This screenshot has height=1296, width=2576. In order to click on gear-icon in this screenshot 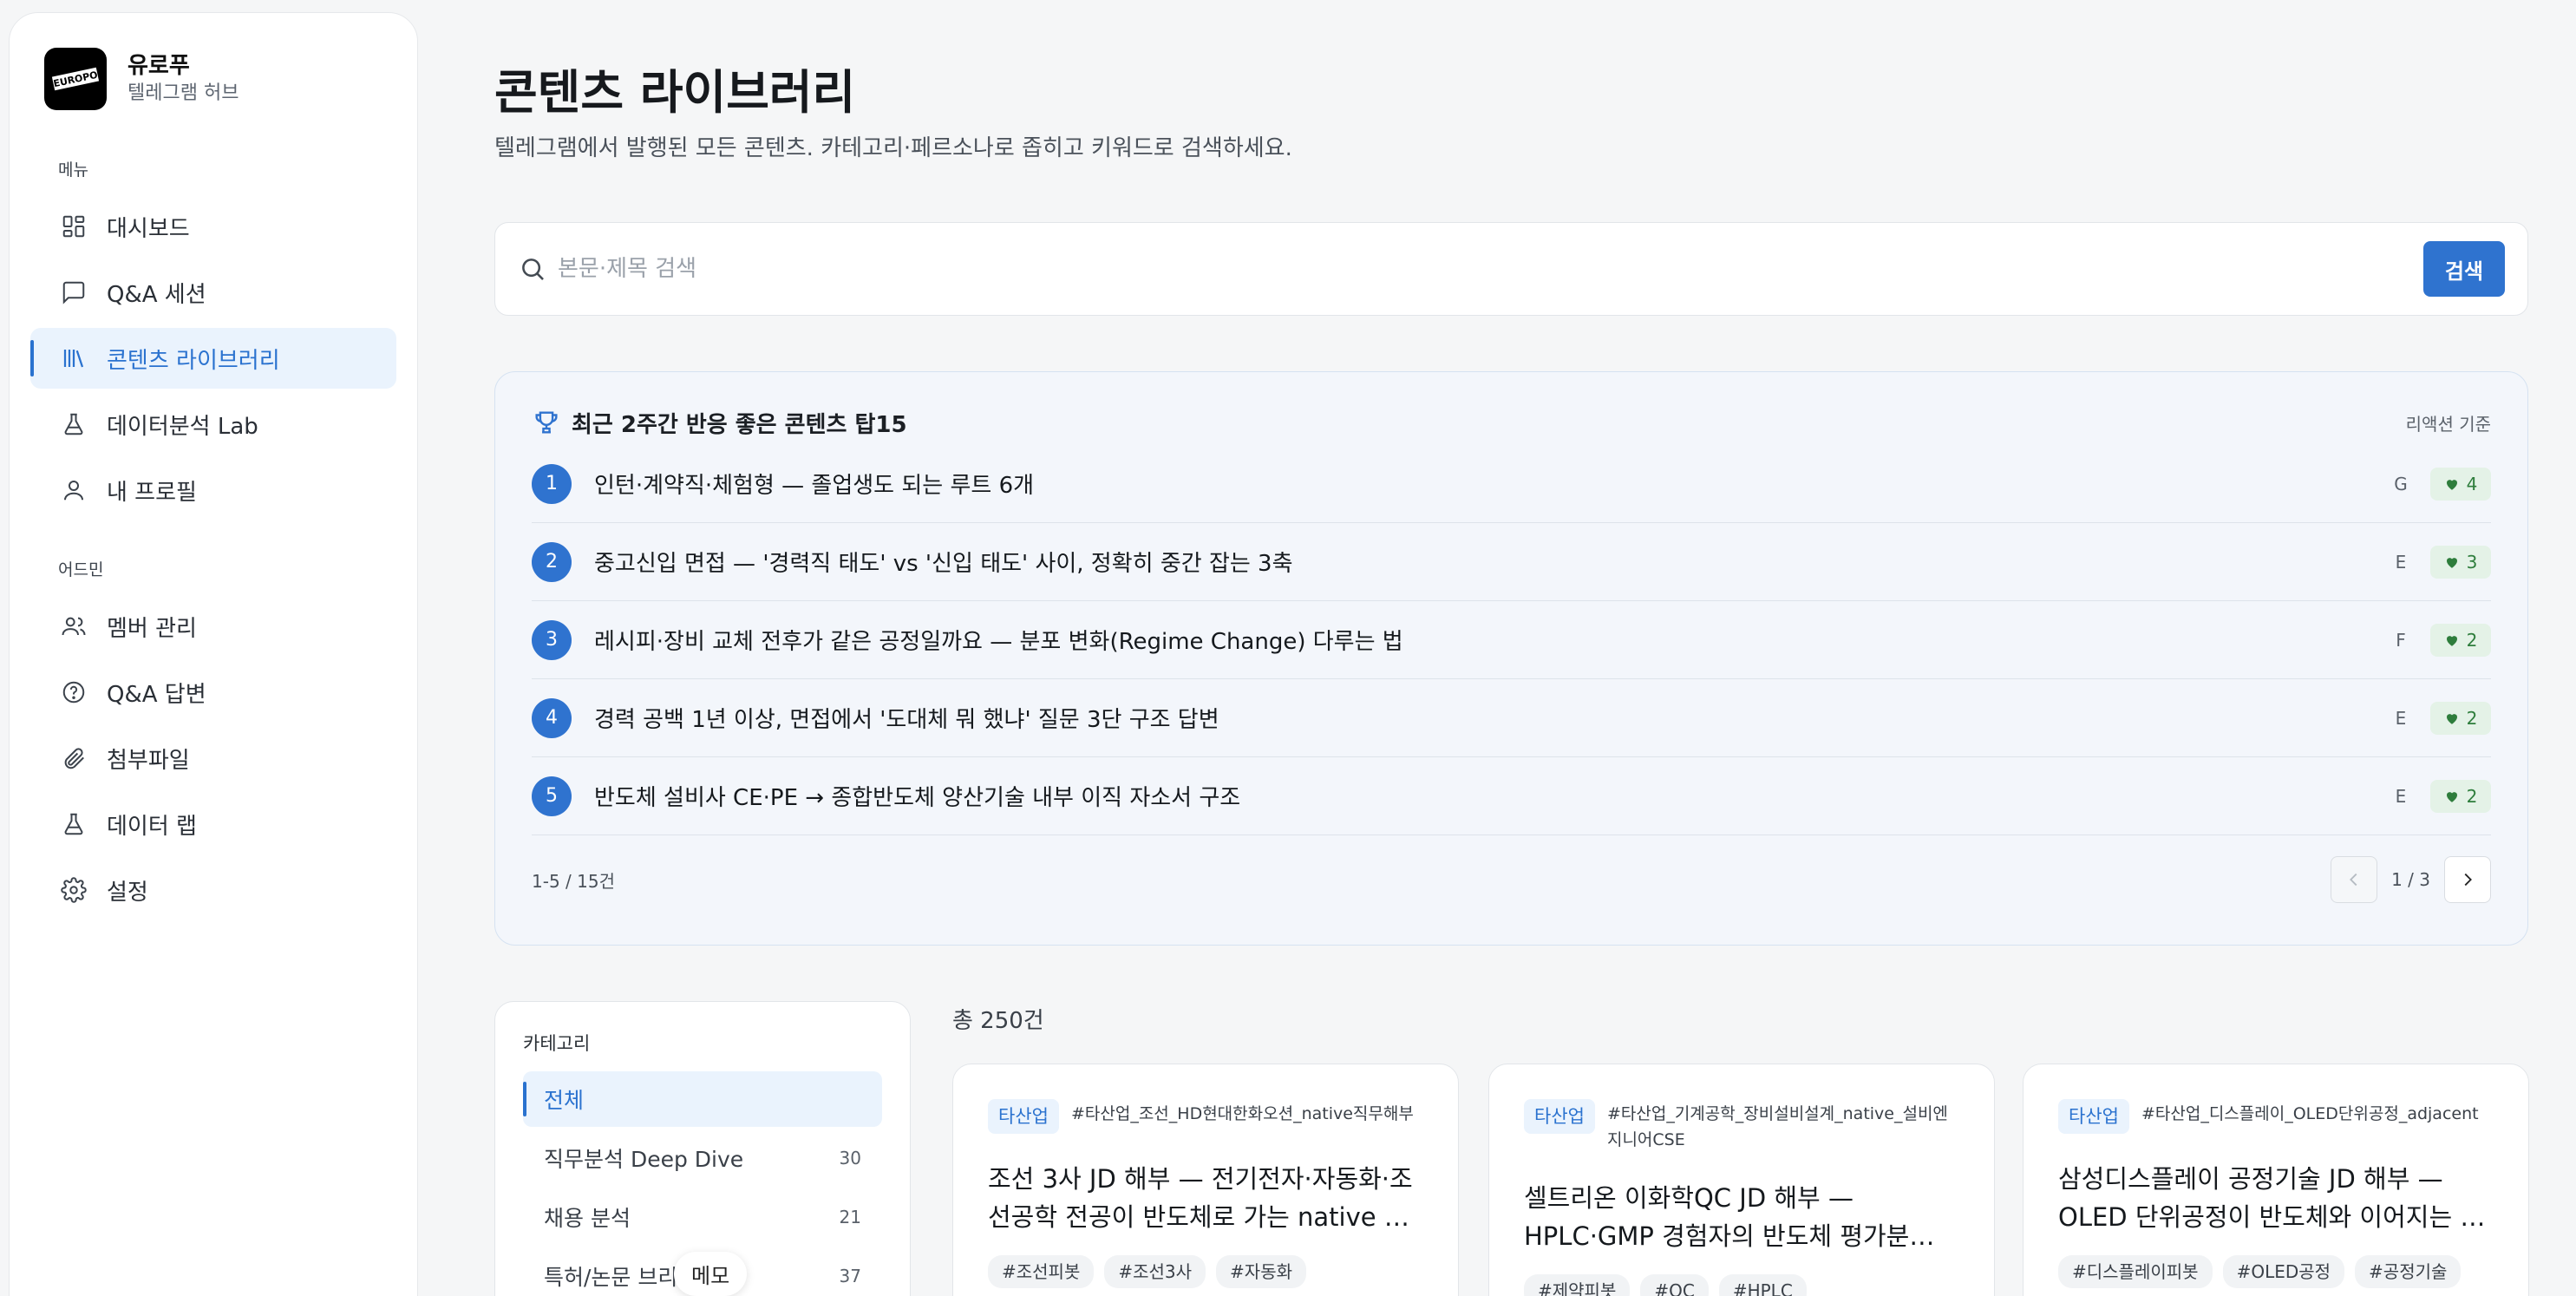, I will do `click(73, 890)`.